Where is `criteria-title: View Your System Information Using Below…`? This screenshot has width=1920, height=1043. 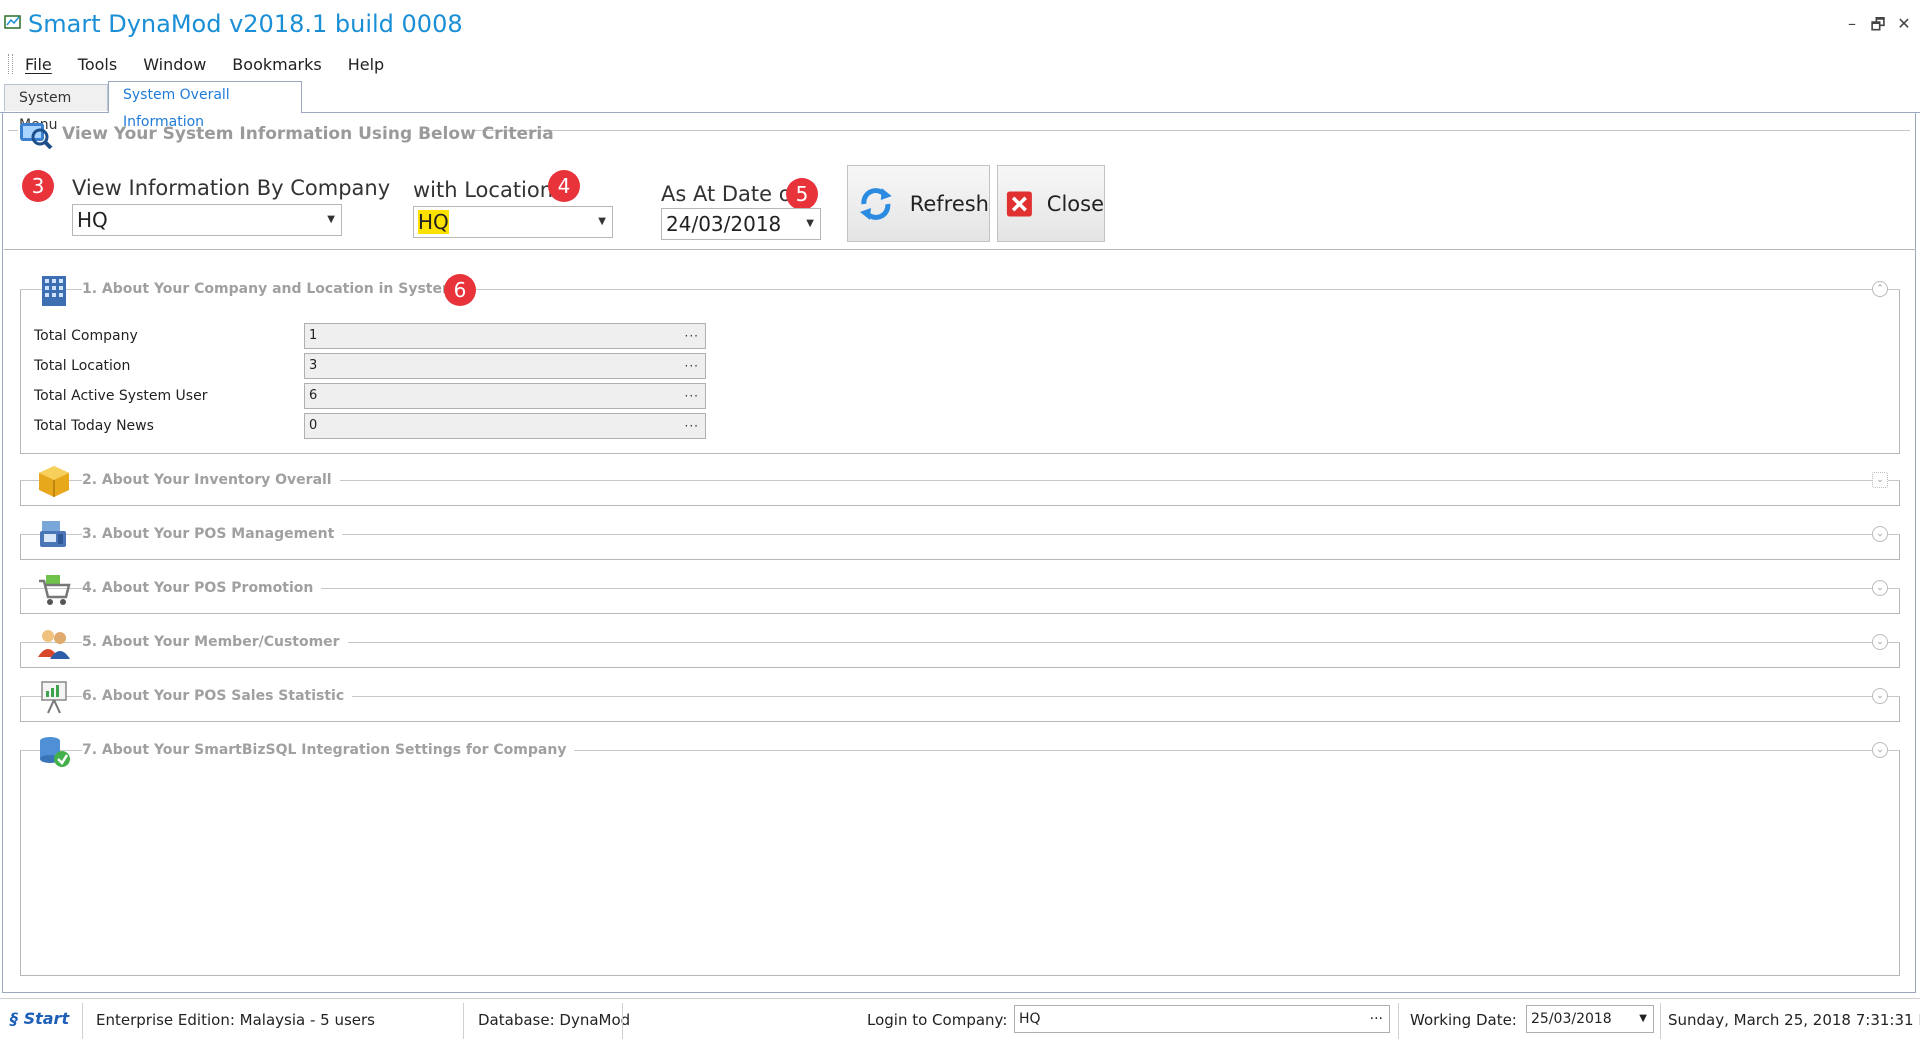
criteria-title: View Your System Information Using Below… is located at coordinates (308, 134).